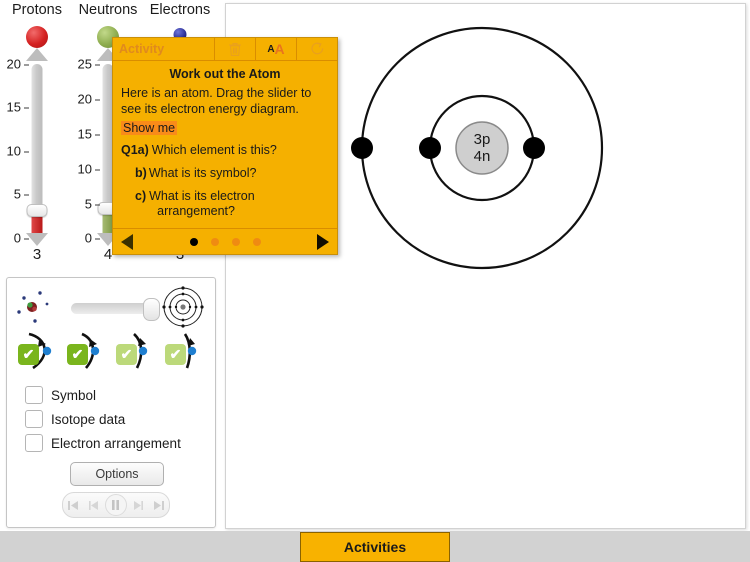 This screenshot has height=562, width=750. I want to click on skip-forward-icon, so click(159, 505).